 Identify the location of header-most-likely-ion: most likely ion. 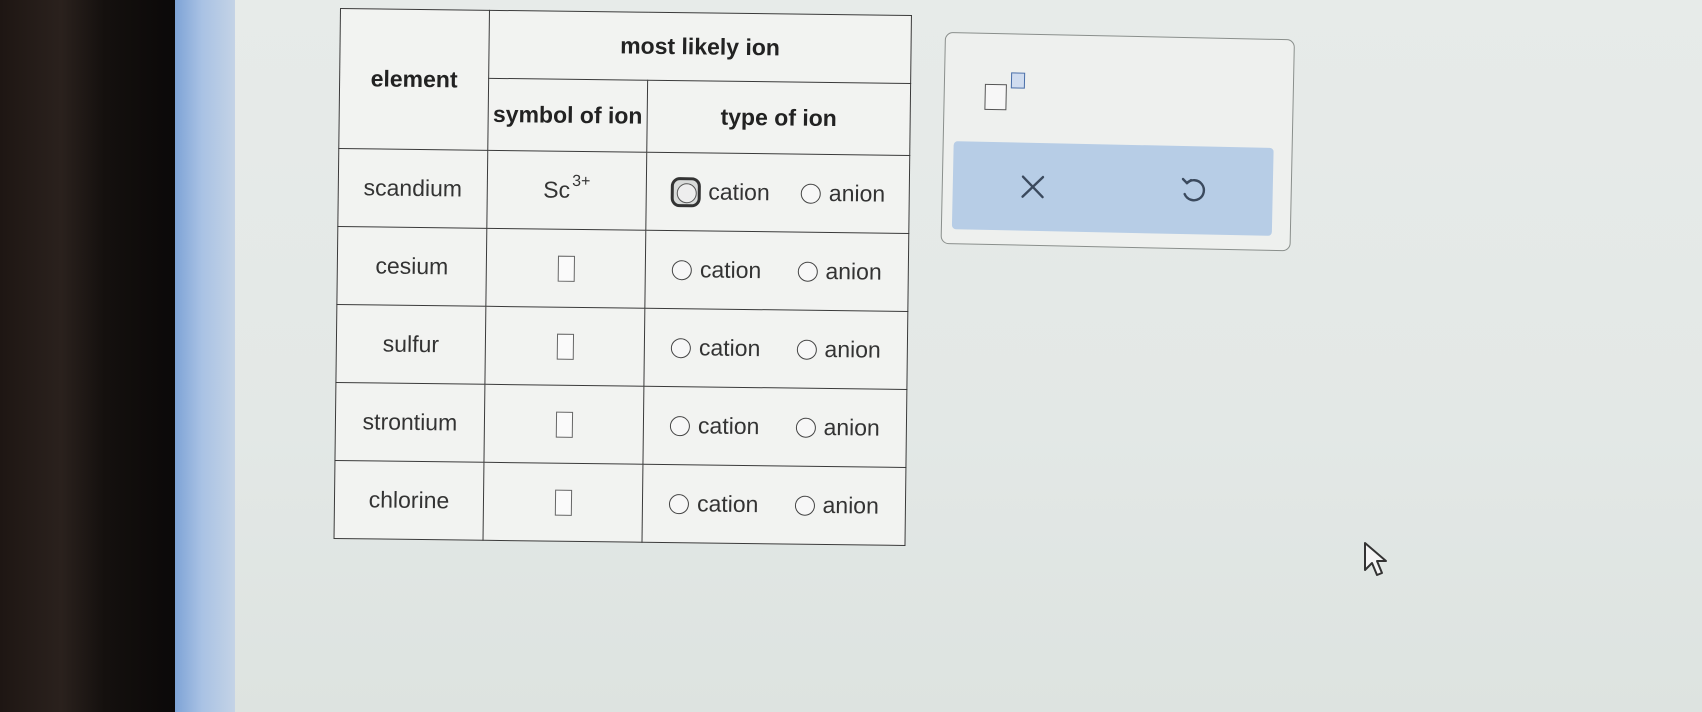
(700, 47).